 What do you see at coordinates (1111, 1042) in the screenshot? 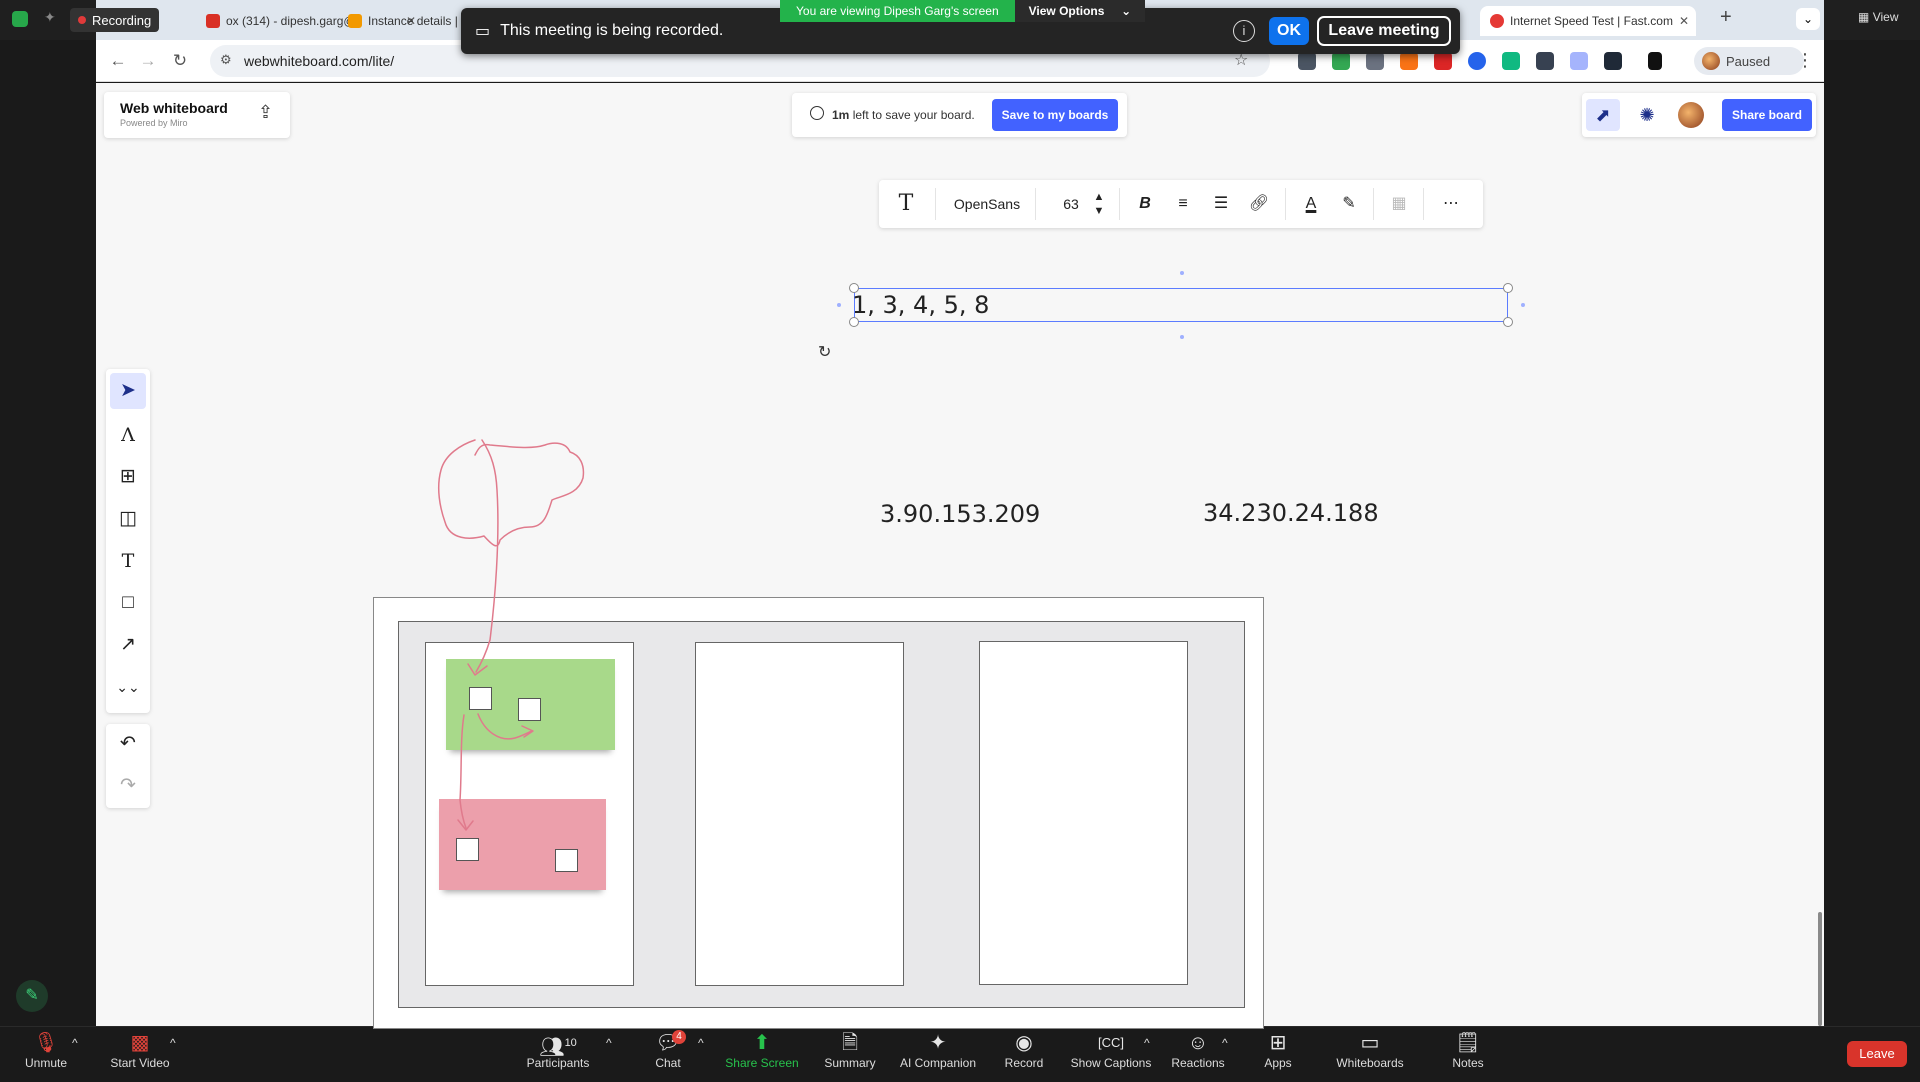
I see `captions-icon: [CC]` at bounding box center [1111, 1042].